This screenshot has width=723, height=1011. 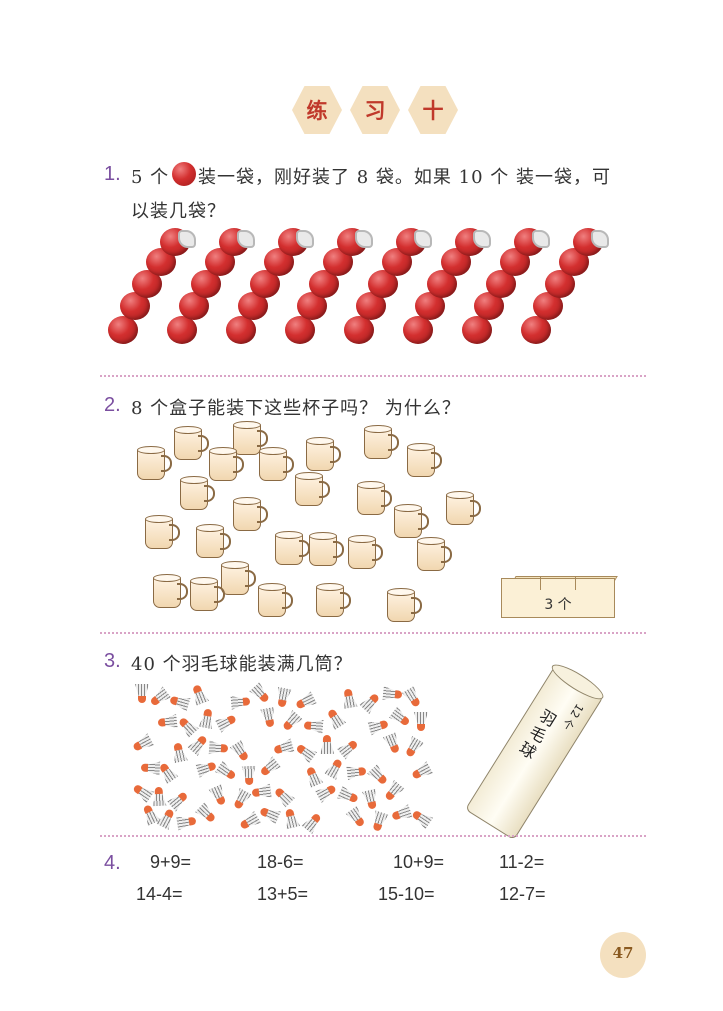 What do you see at coordinates (600, 239) in the screenshot?
I see `bag-tie` at bounding box center [600, 239].